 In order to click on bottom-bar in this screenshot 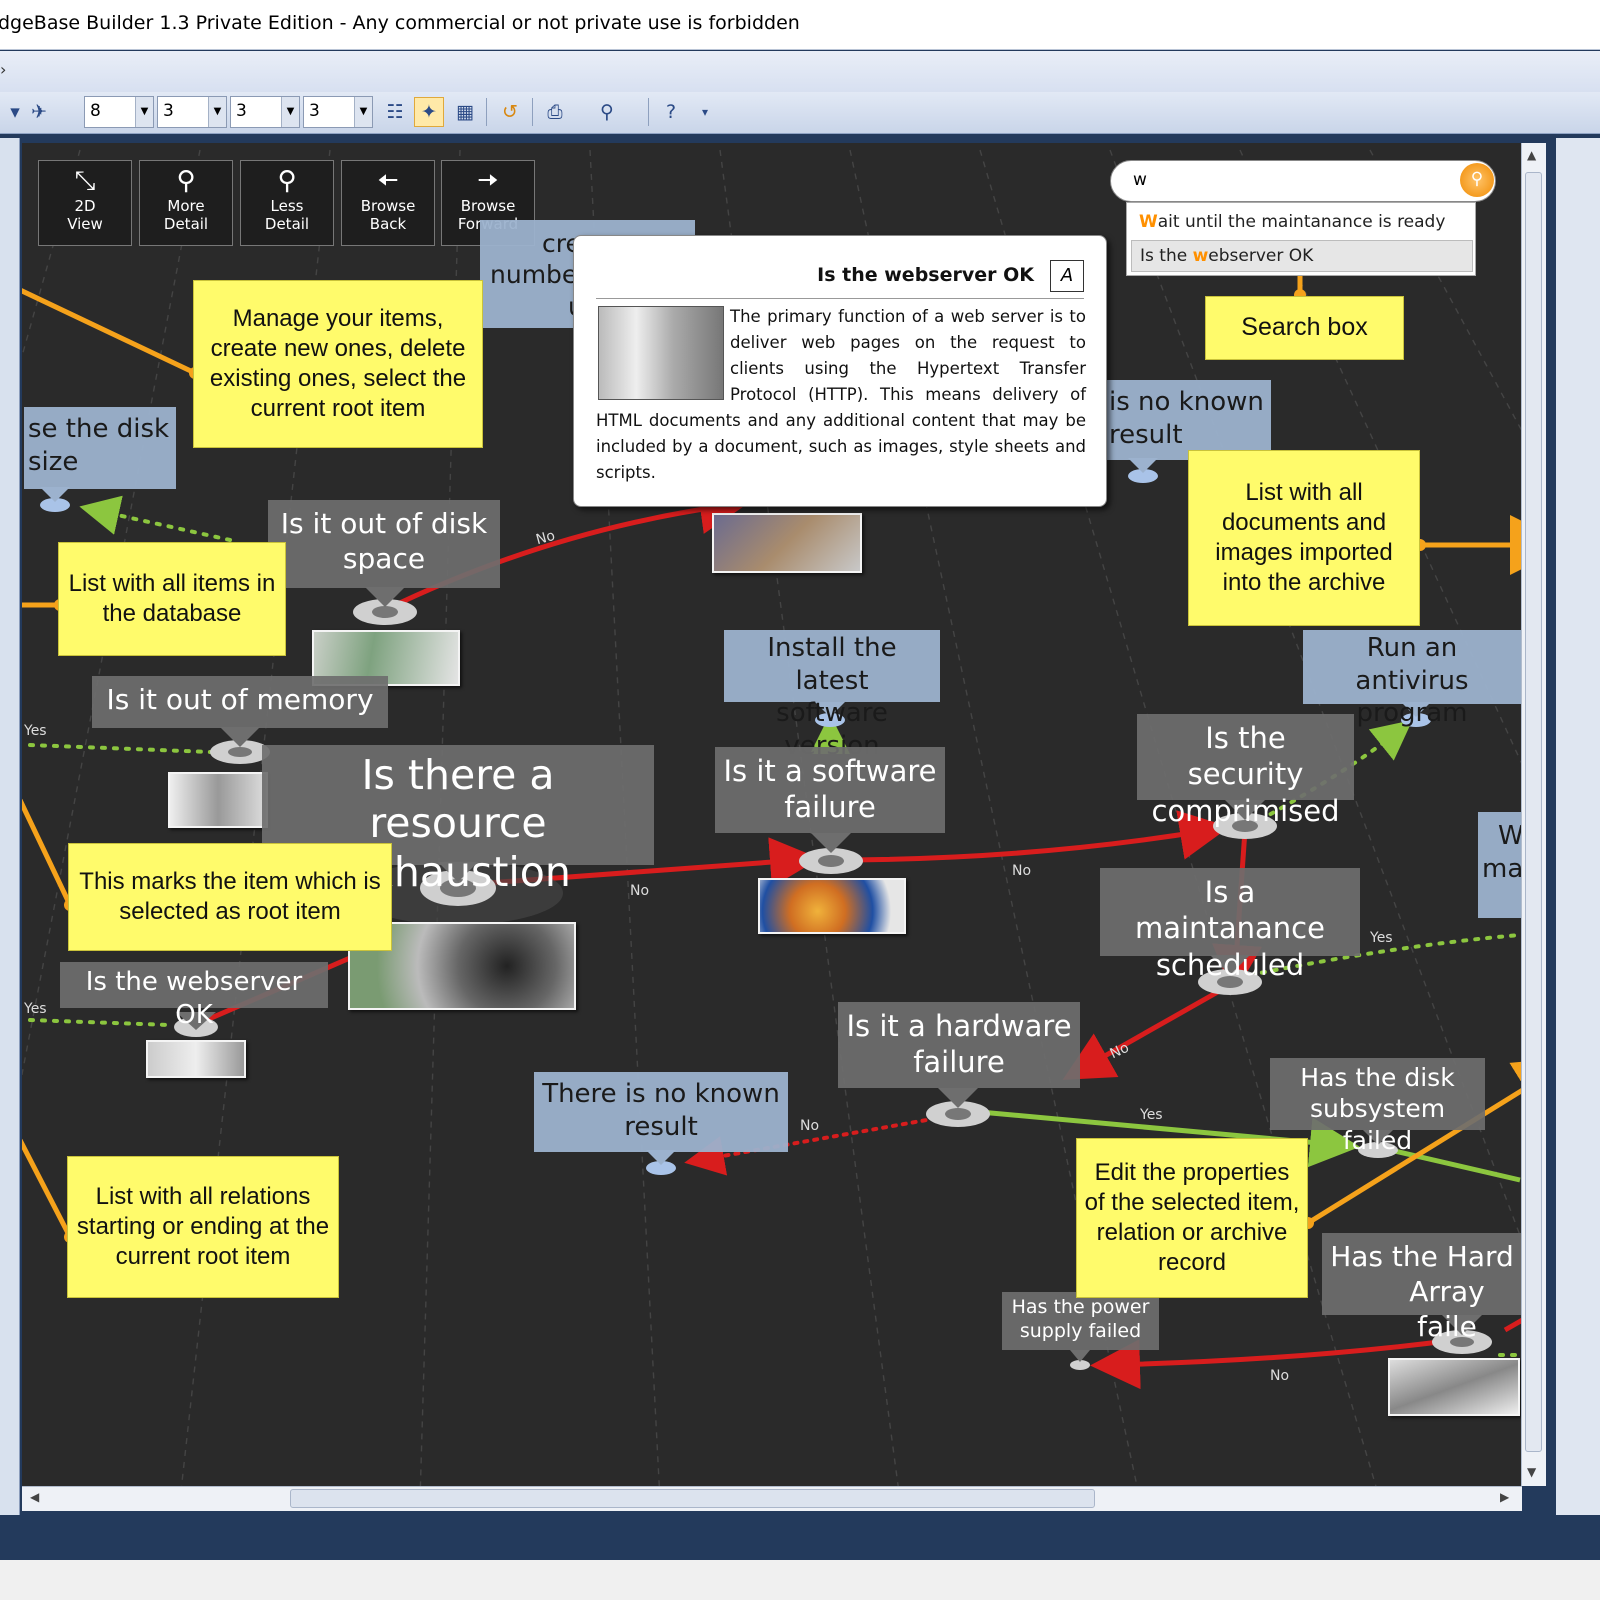, I will do `click(800, 1580)`.